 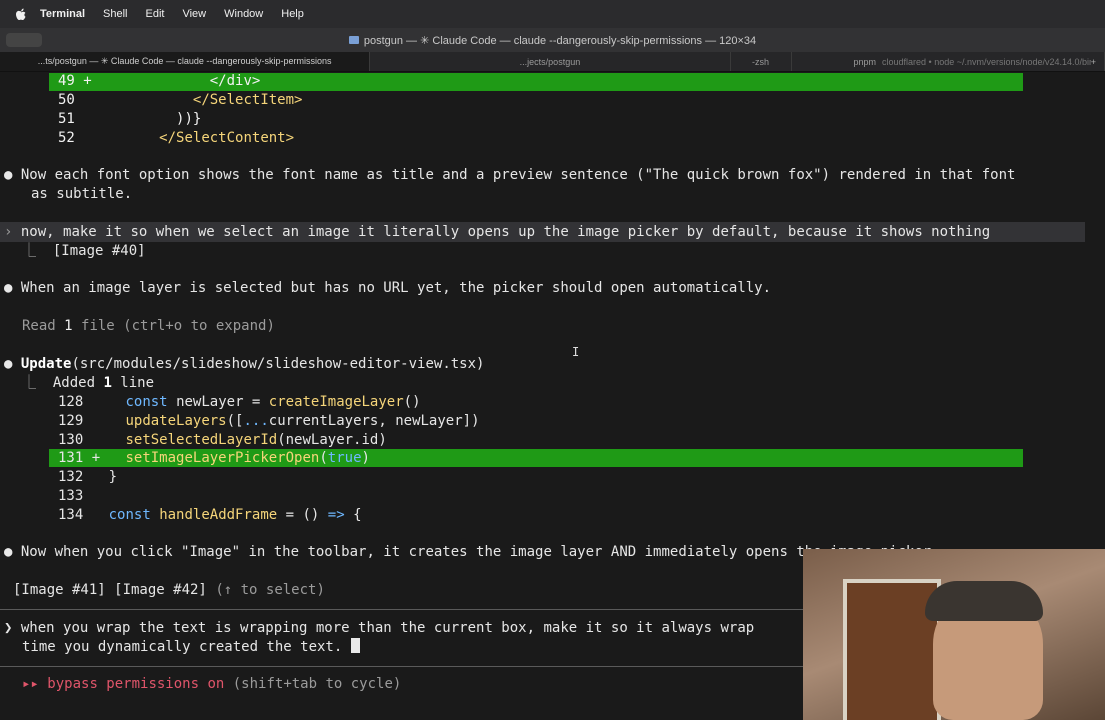 I want to click on menu-window: Window, so click(x=243, y=14).